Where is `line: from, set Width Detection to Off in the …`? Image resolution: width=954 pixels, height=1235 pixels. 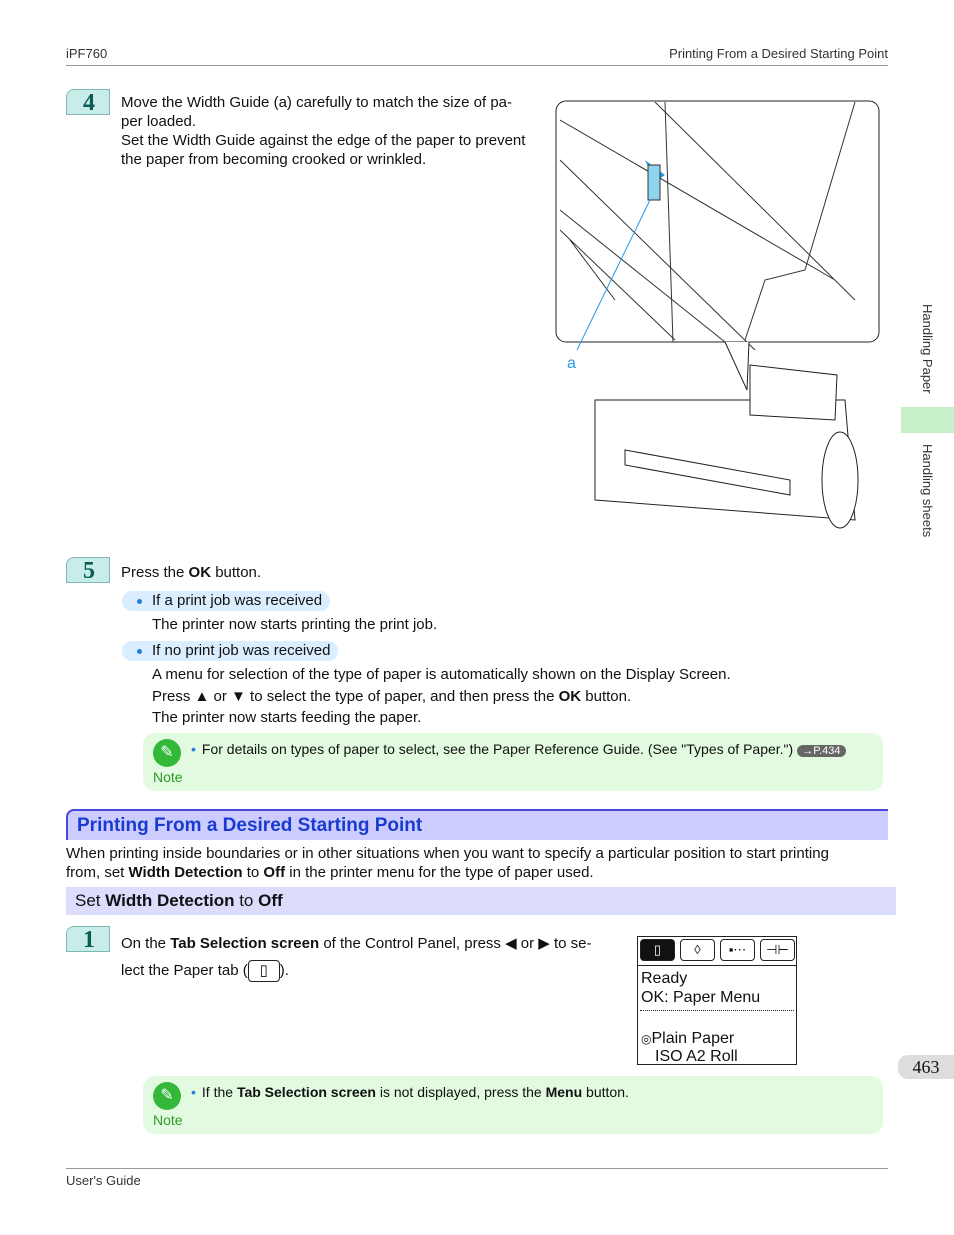 line: from, set Width Detection to Off in the … is located at coordinates (447, 872).